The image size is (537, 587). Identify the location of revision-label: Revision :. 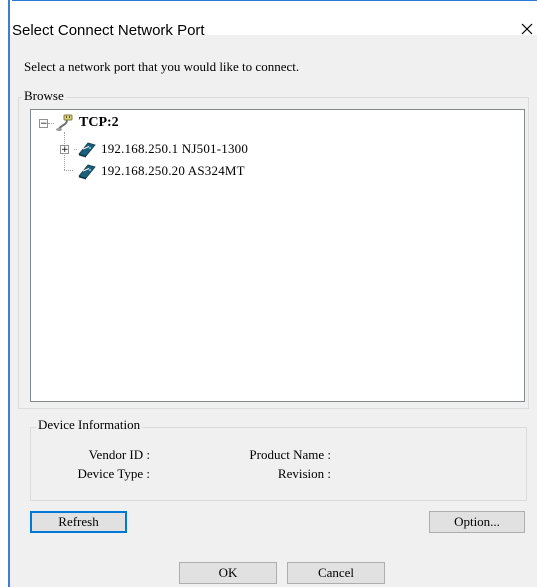
(304, 473).